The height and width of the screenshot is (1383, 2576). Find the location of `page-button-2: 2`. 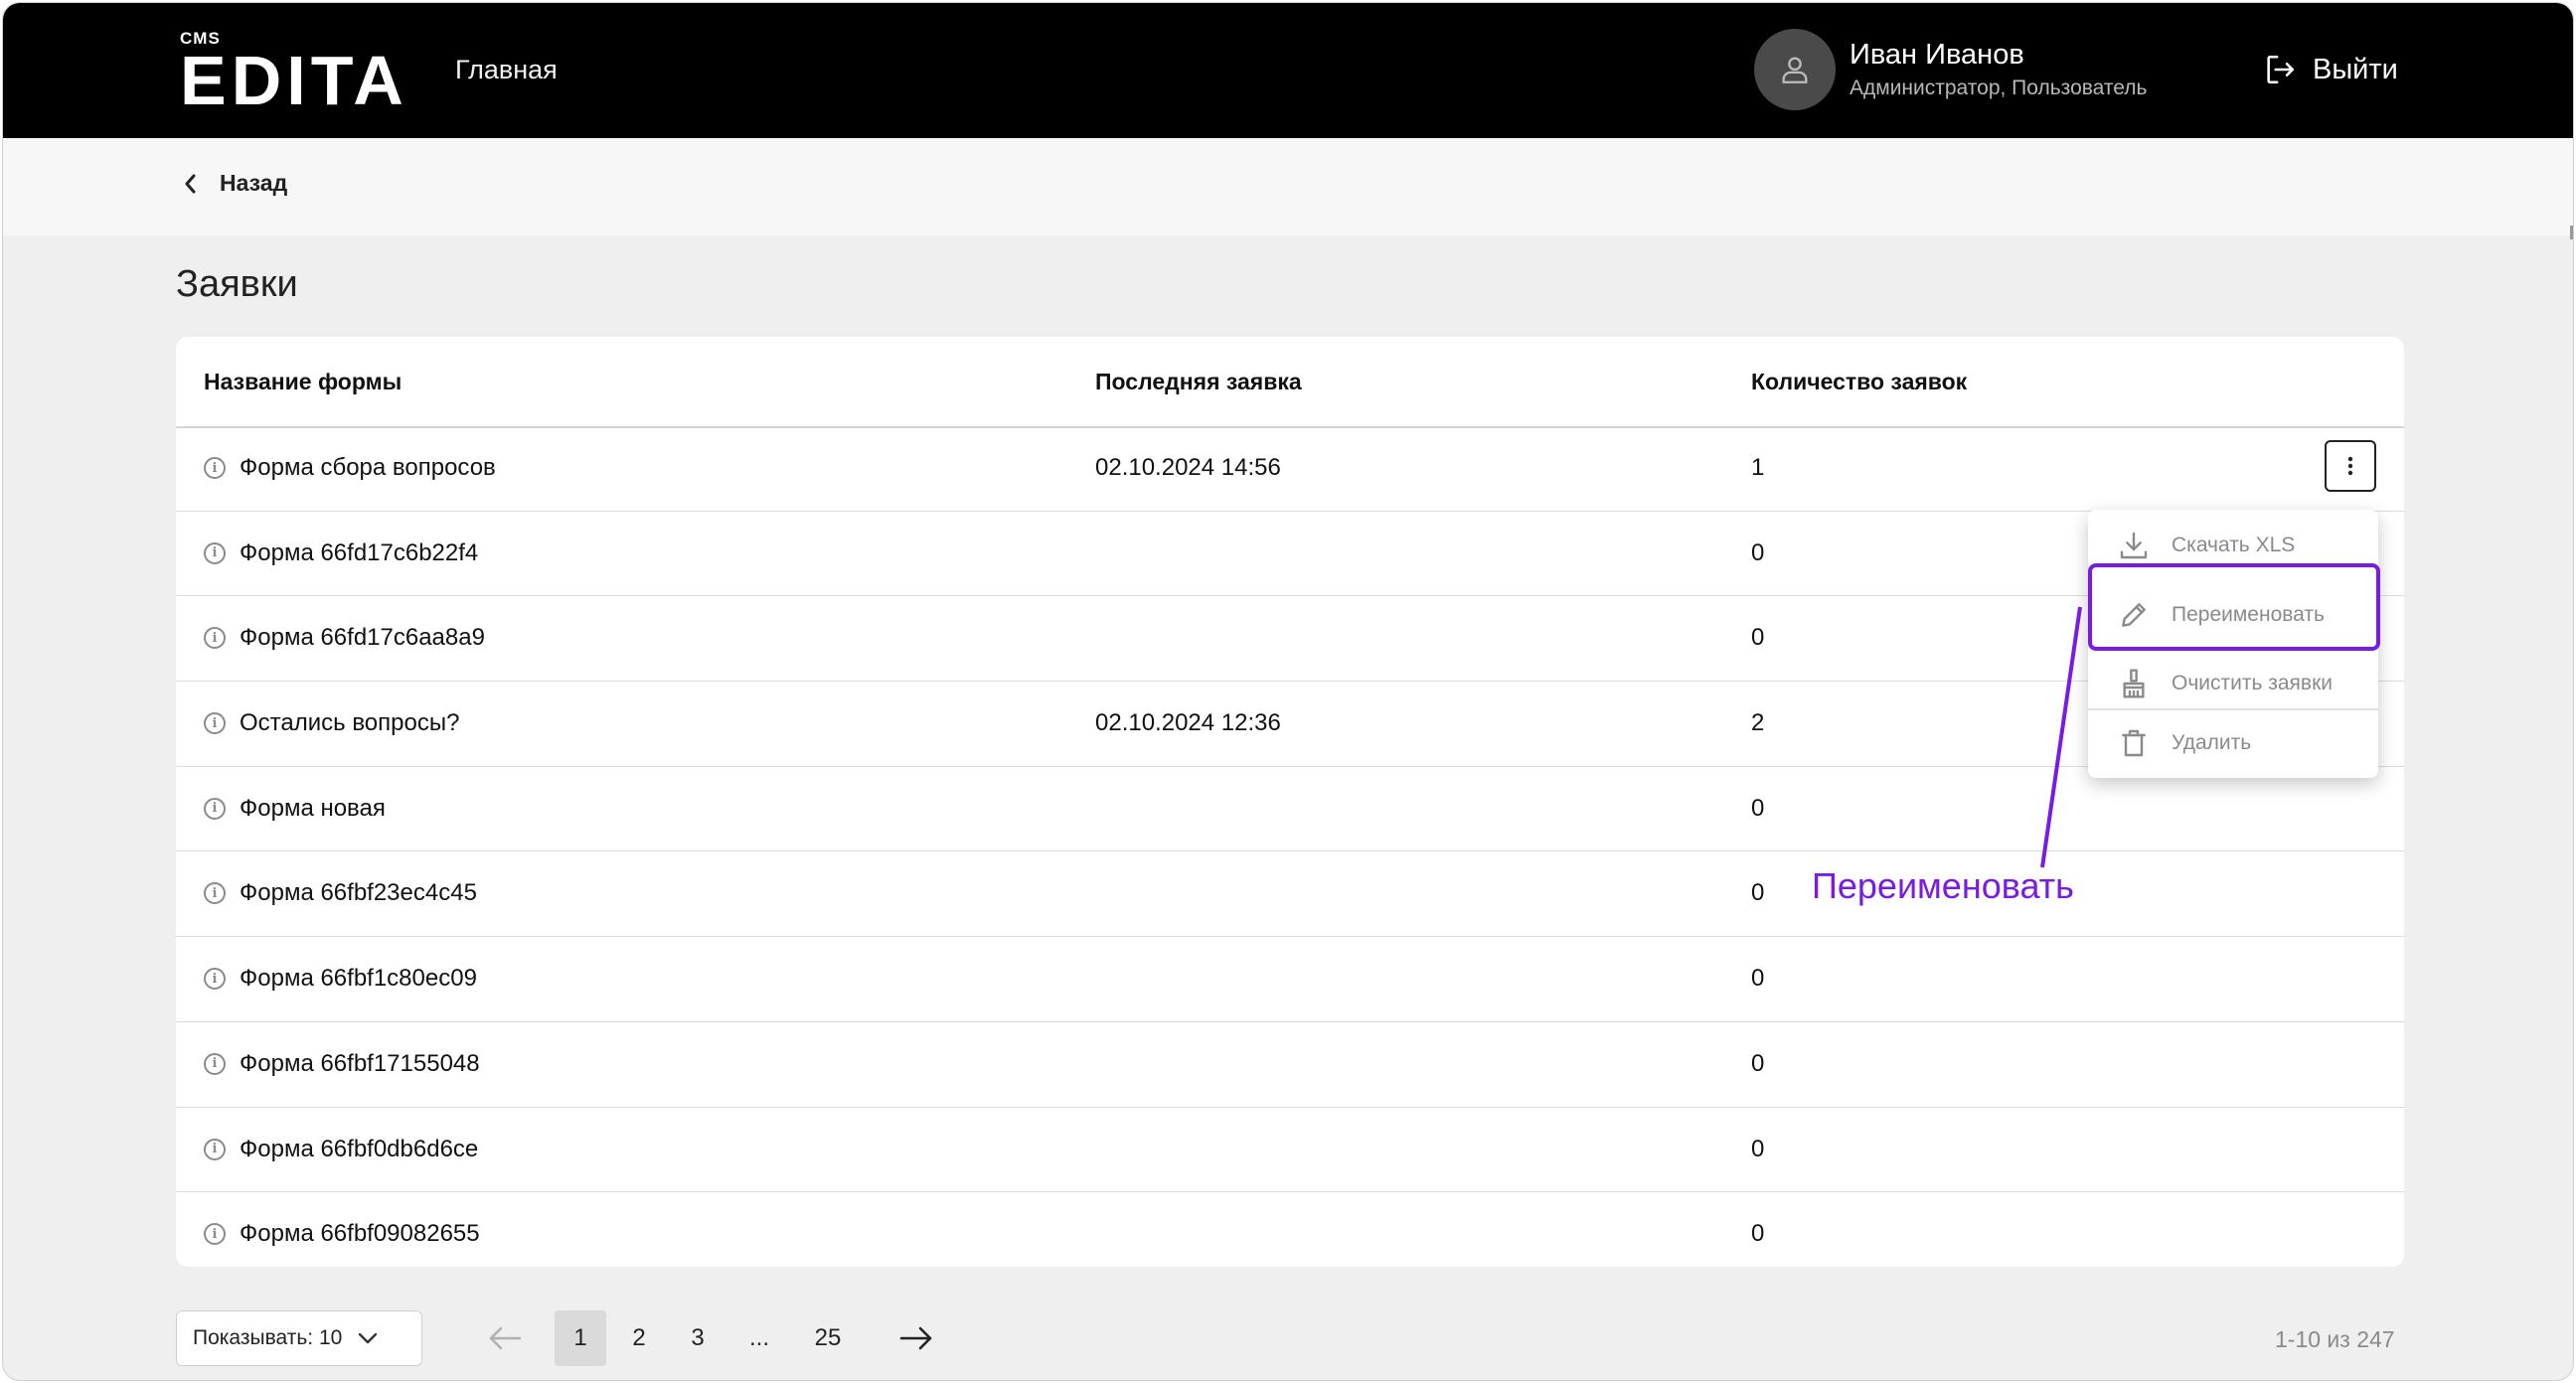

page-button-2: 2 is located at coordinates (639, 1338).